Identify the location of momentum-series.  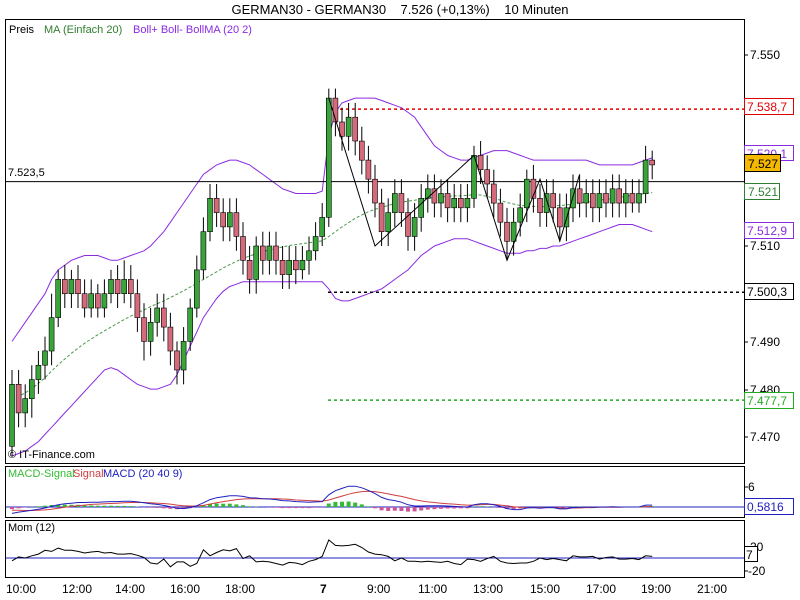
(375, 553).